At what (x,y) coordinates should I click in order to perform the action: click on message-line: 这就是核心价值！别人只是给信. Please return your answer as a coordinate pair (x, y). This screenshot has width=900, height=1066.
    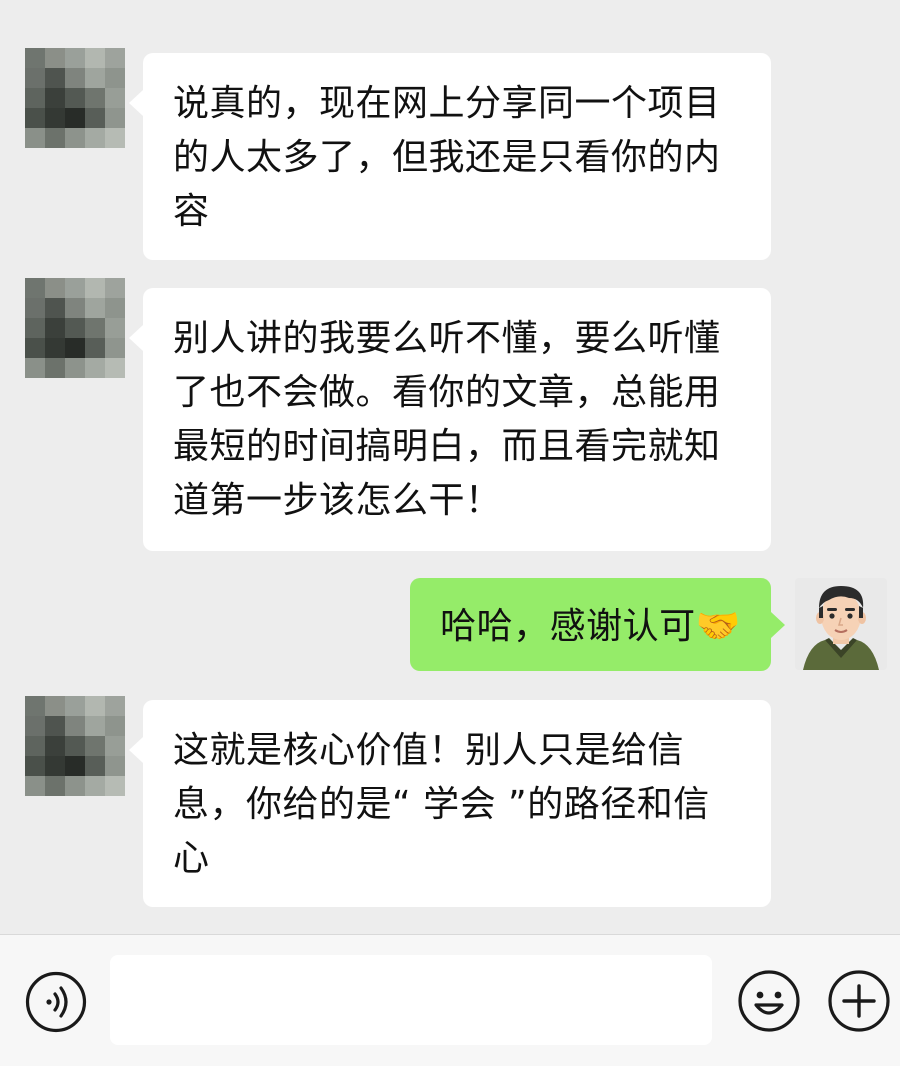
    Looking at the image, I should click on (429, 750).